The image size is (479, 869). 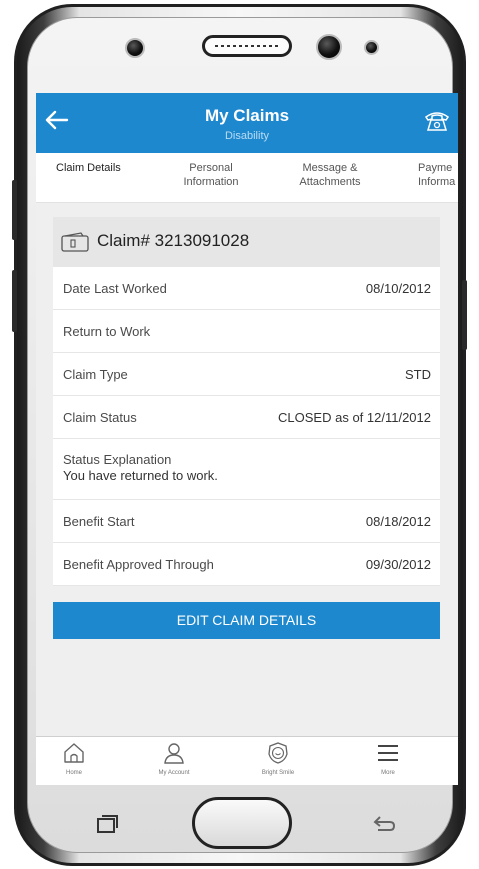 I want to click on app-bar: My Claims Disability, so click(x=247, y=123).